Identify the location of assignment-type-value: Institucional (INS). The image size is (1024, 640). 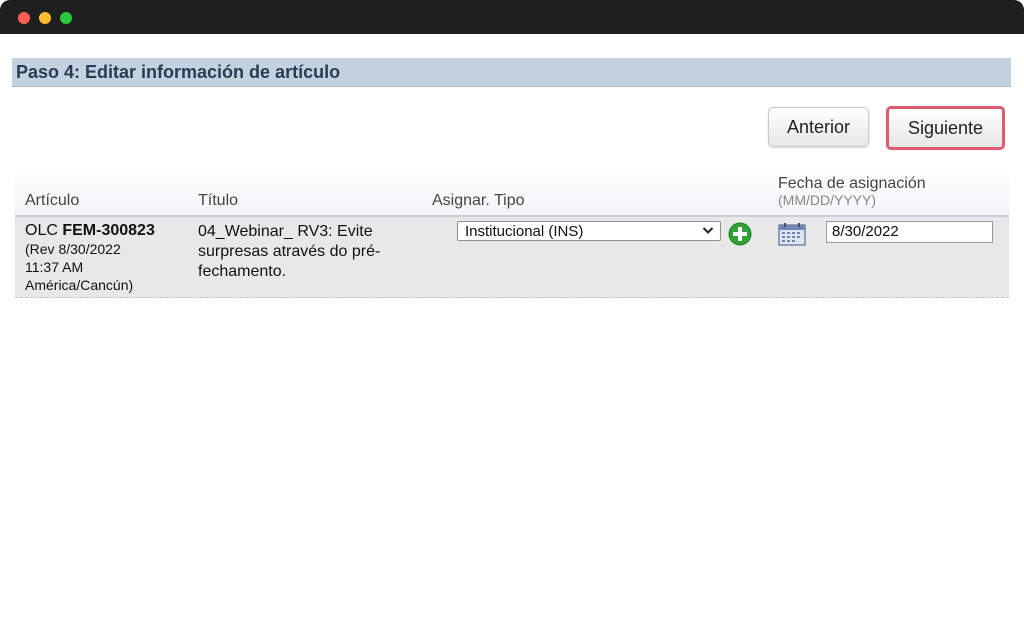
(524, 231).